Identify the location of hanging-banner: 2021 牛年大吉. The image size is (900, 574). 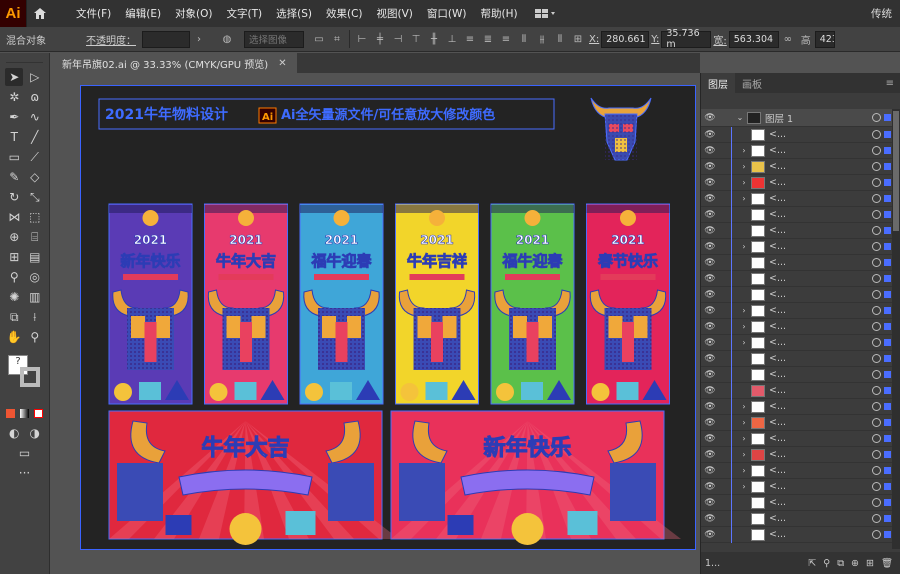
(246, 304).